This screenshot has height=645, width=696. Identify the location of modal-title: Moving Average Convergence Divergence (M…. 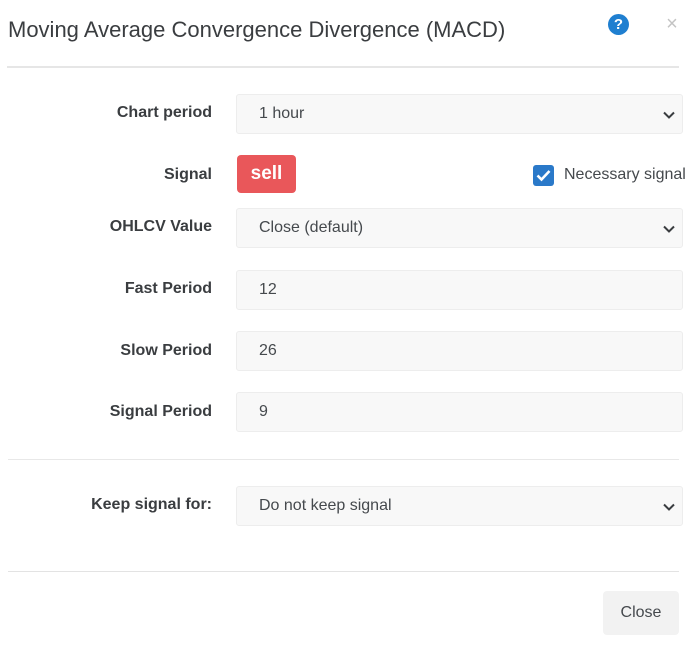
(257, 29).